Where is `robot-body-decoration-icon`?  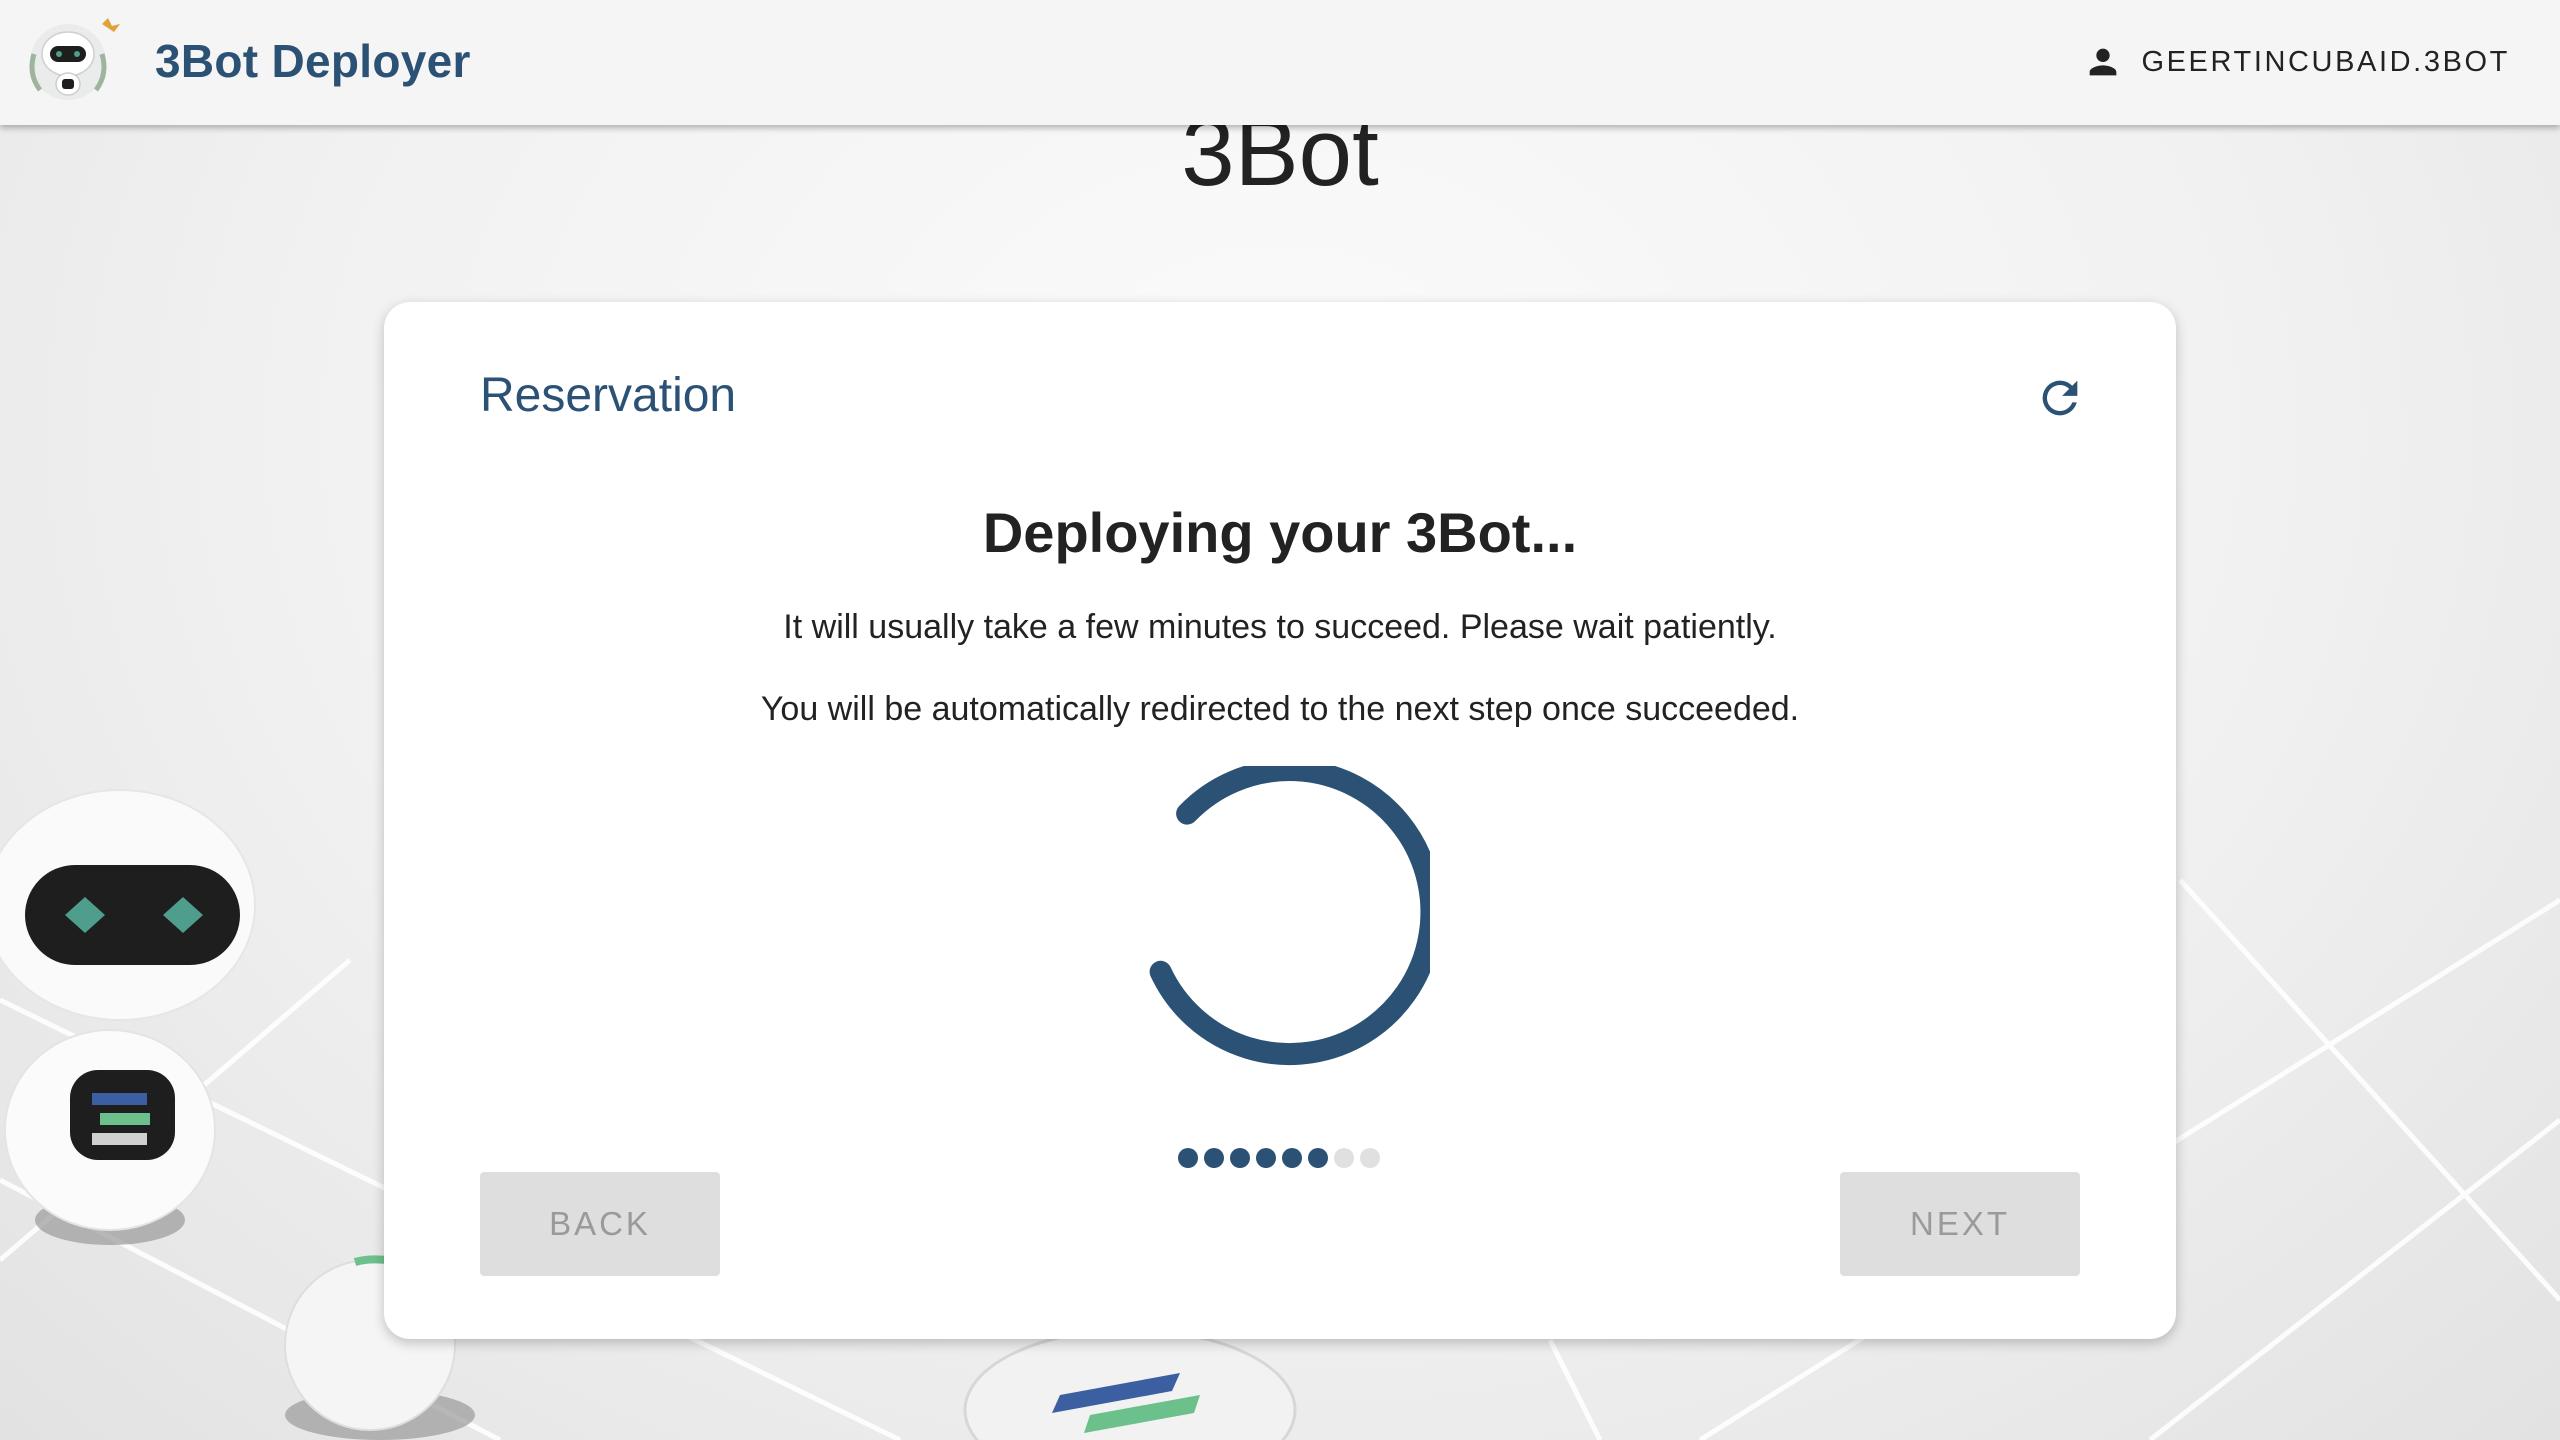 robot-body-decoration-icon is located at coordinates (110, 1137).